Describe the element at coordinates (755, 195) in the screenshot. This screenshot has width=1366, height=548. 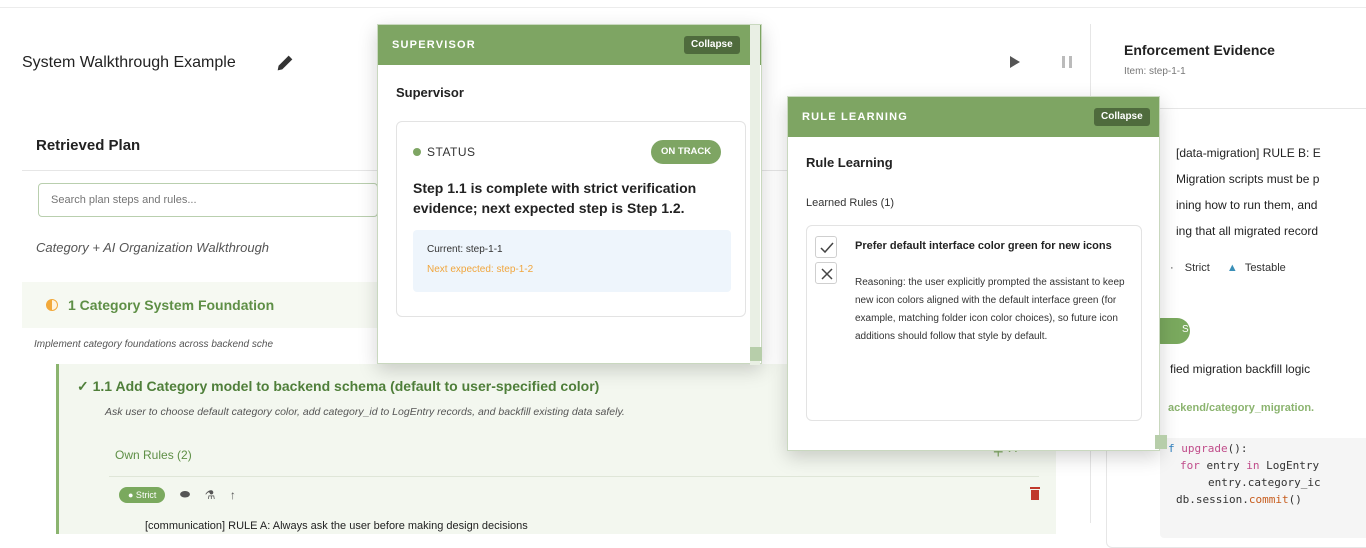
I see `scrollbar-track` at that location.